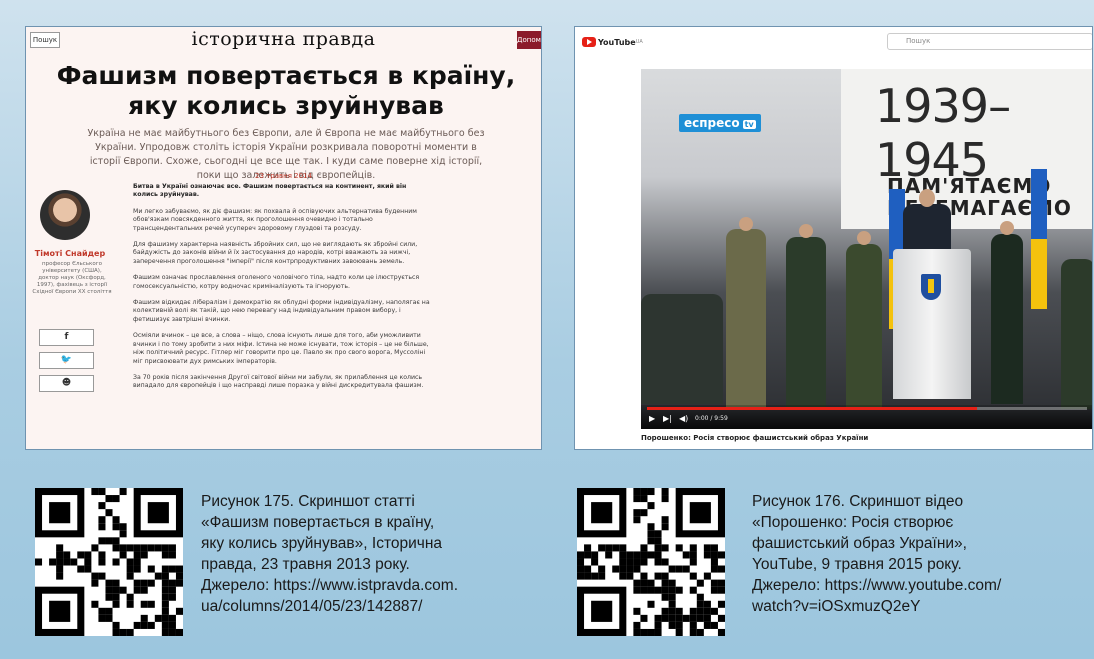 Image resolution: width=1094 pixels, height=659 pixels. Describe the element at coordinates (322, 543) in the screenshot. I see `caption-line: яку колись зруйнував», Історична` at that location.